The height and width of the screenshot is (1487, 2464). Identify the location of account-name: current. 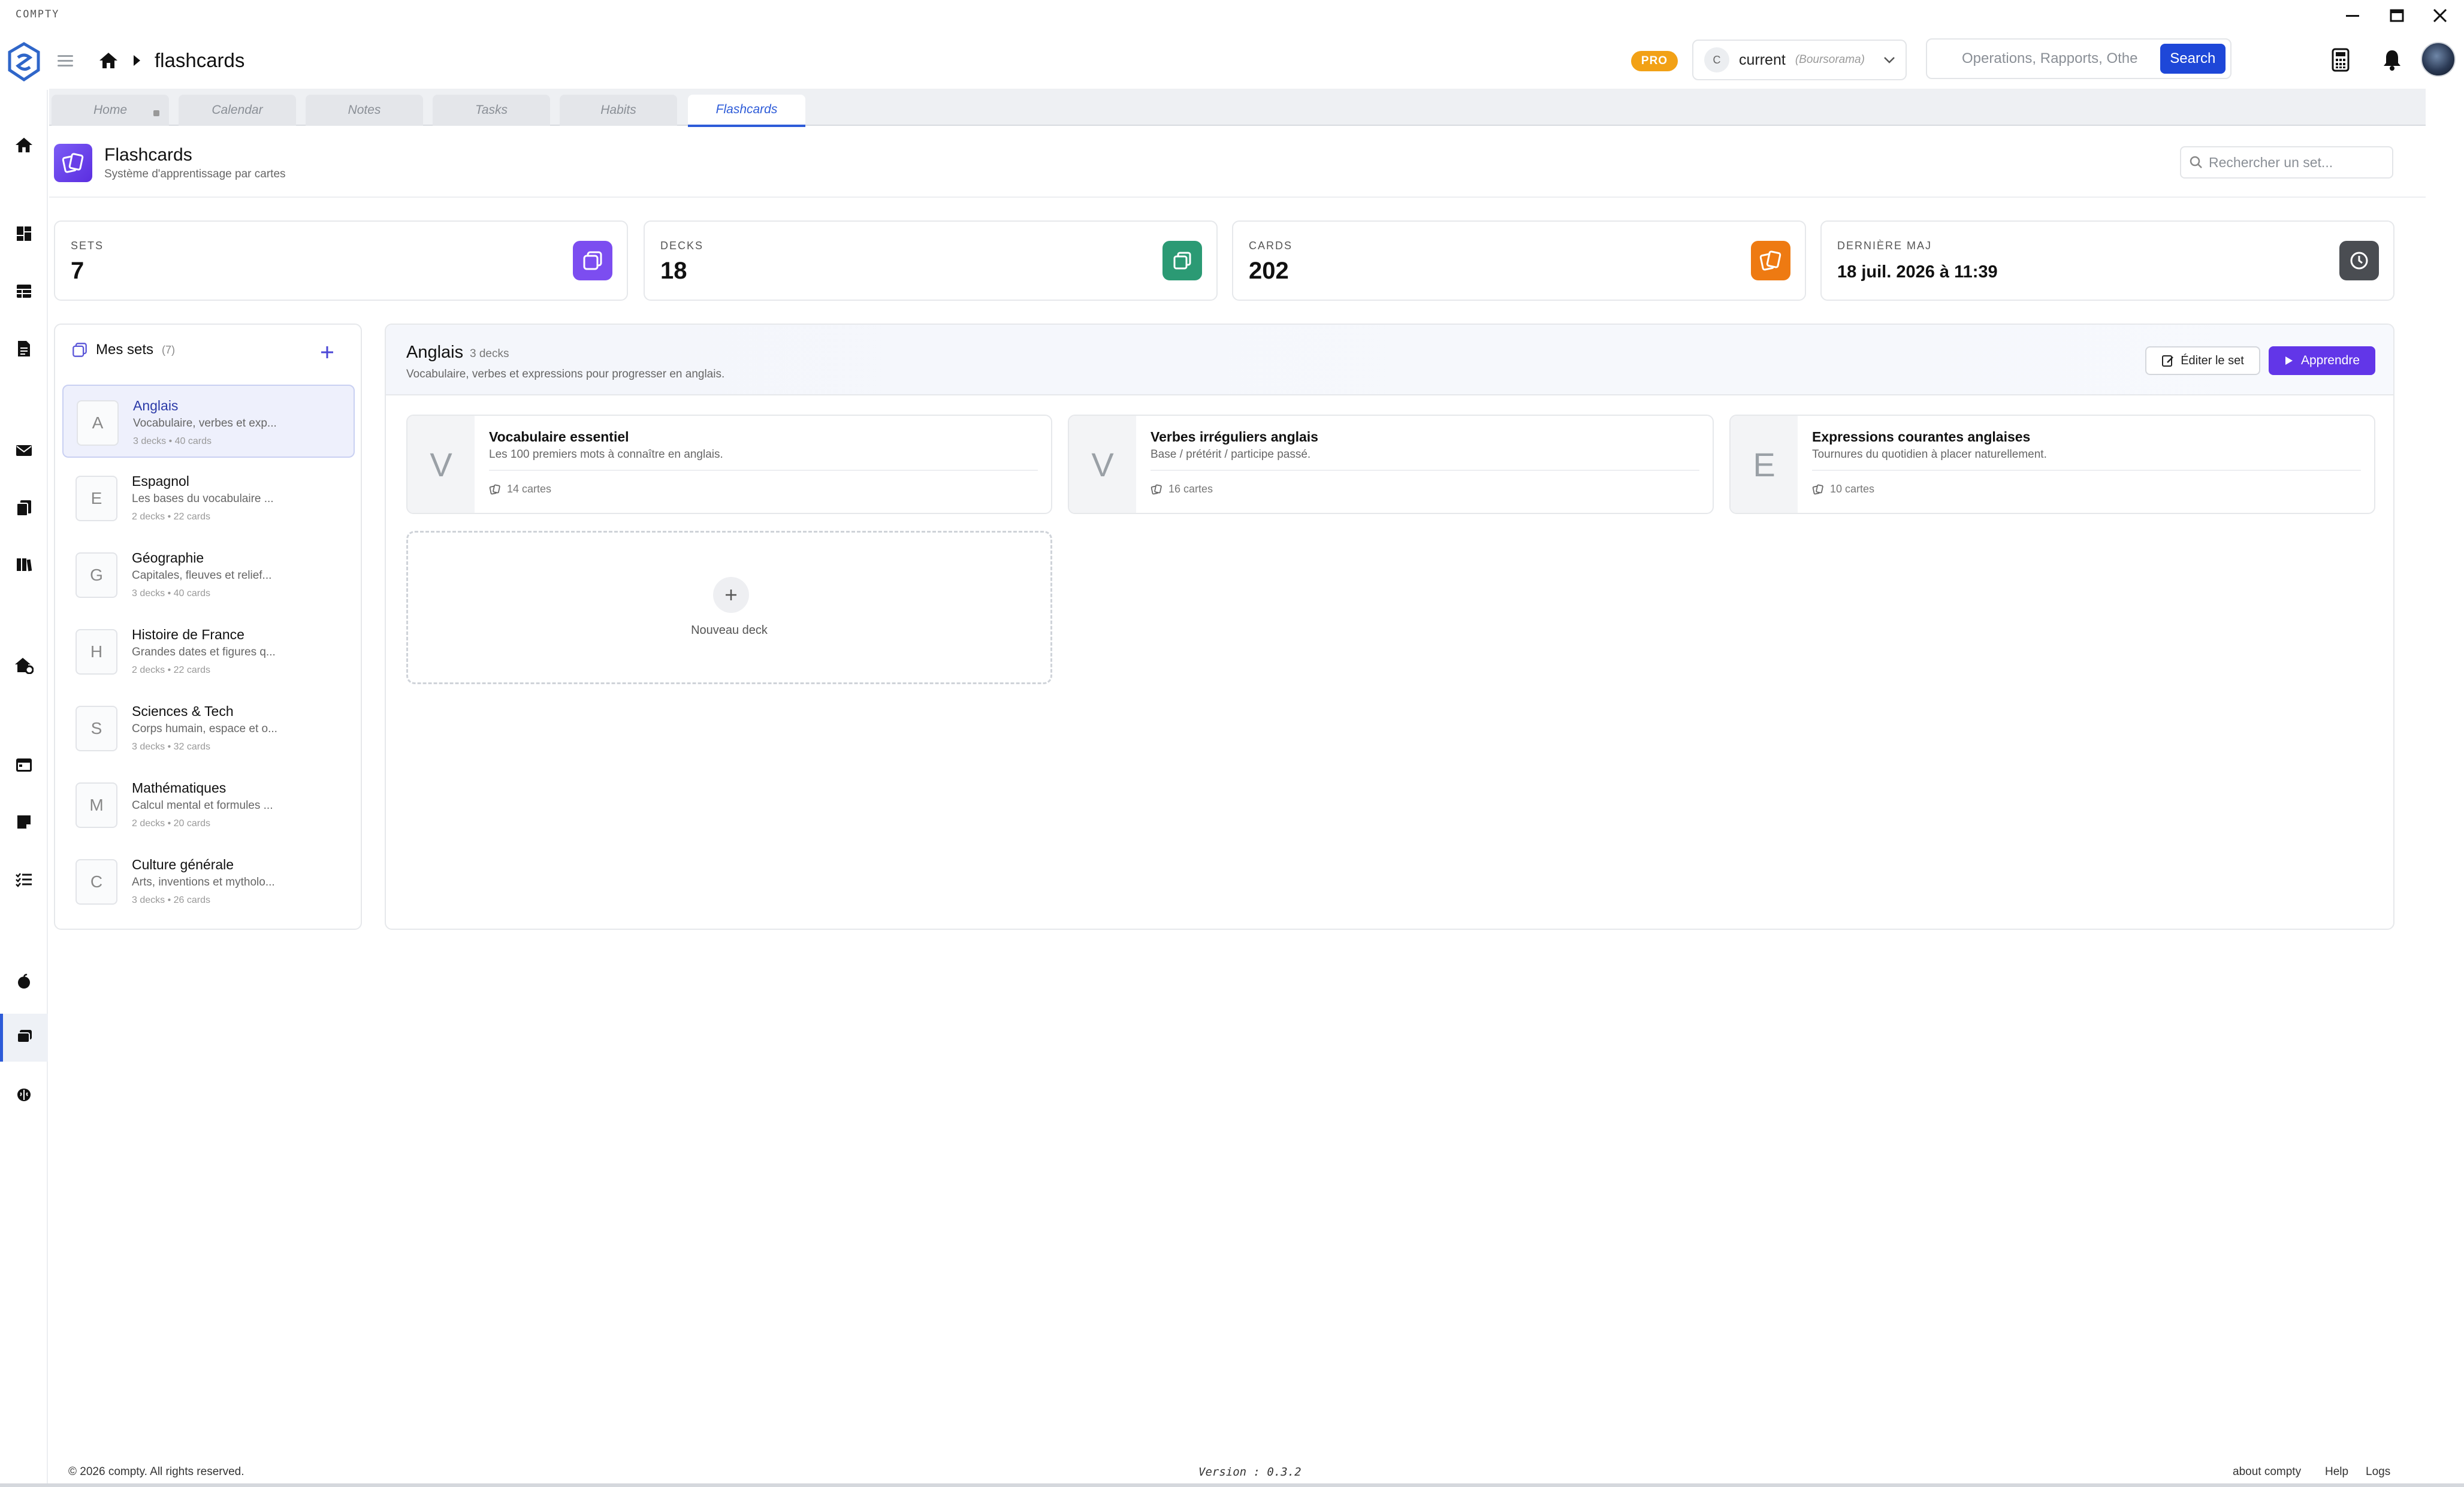
(1762, 59).